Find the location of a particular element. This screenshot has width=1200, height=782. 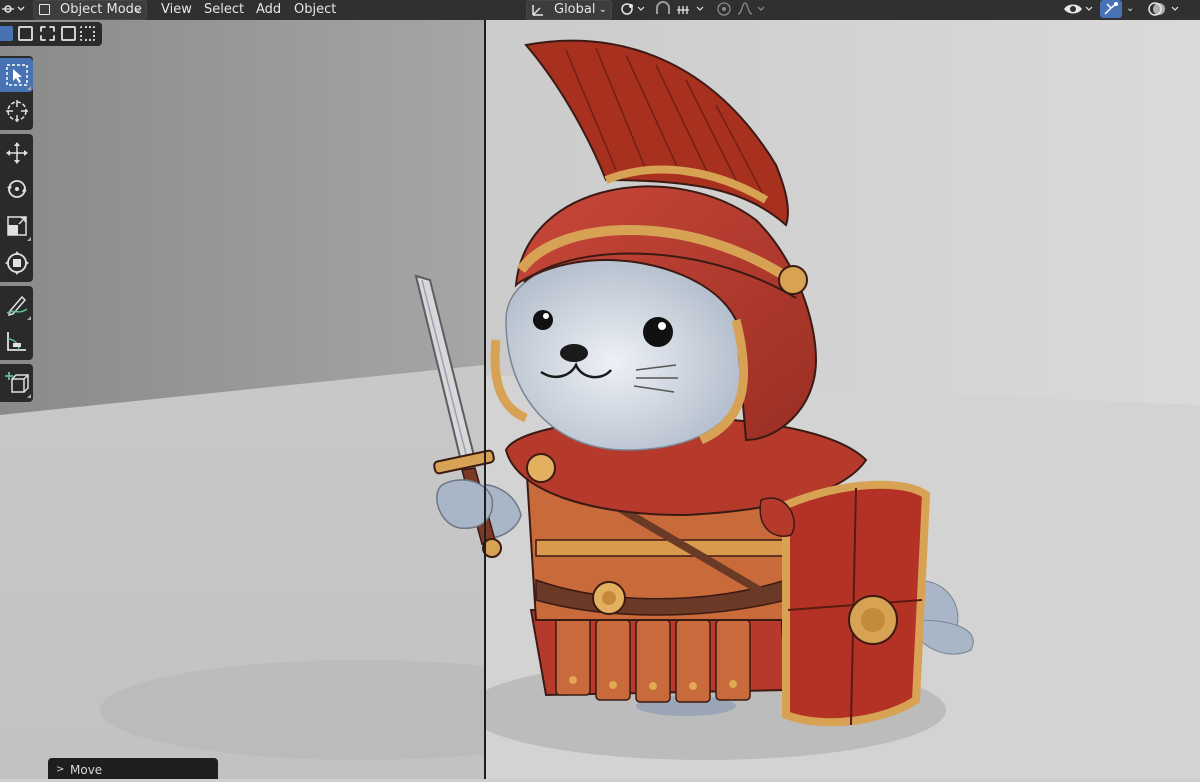

proportional-edit-icon is located at coordinates (741, 9).